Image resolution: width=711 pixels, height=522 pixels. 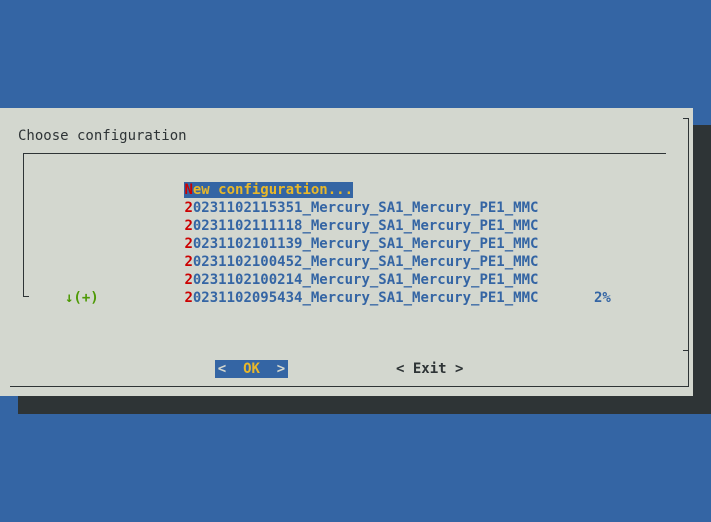 I want to click on ok-button-right-bracket: >, so click(x=281, y=369).